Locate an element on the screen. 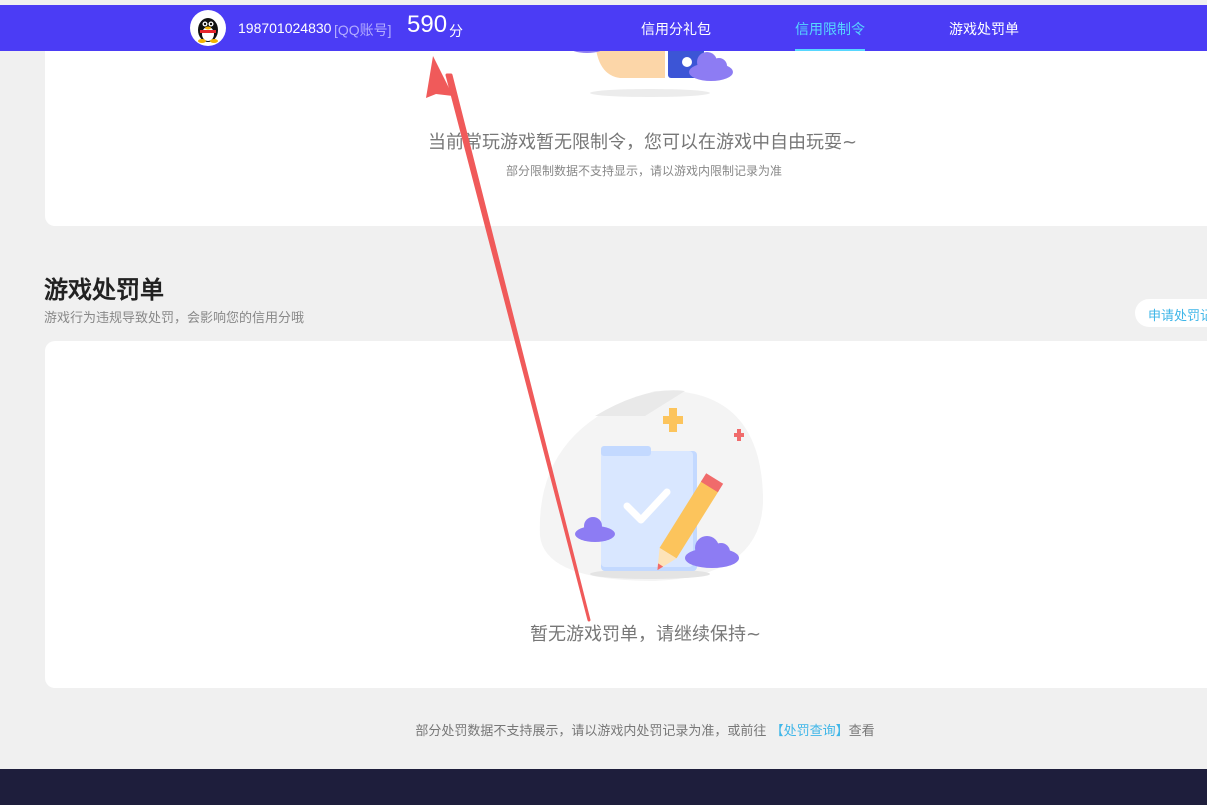 The image size is (1207, 805). section-title: 游戏处罚单 is located at coordinates (104, 290).